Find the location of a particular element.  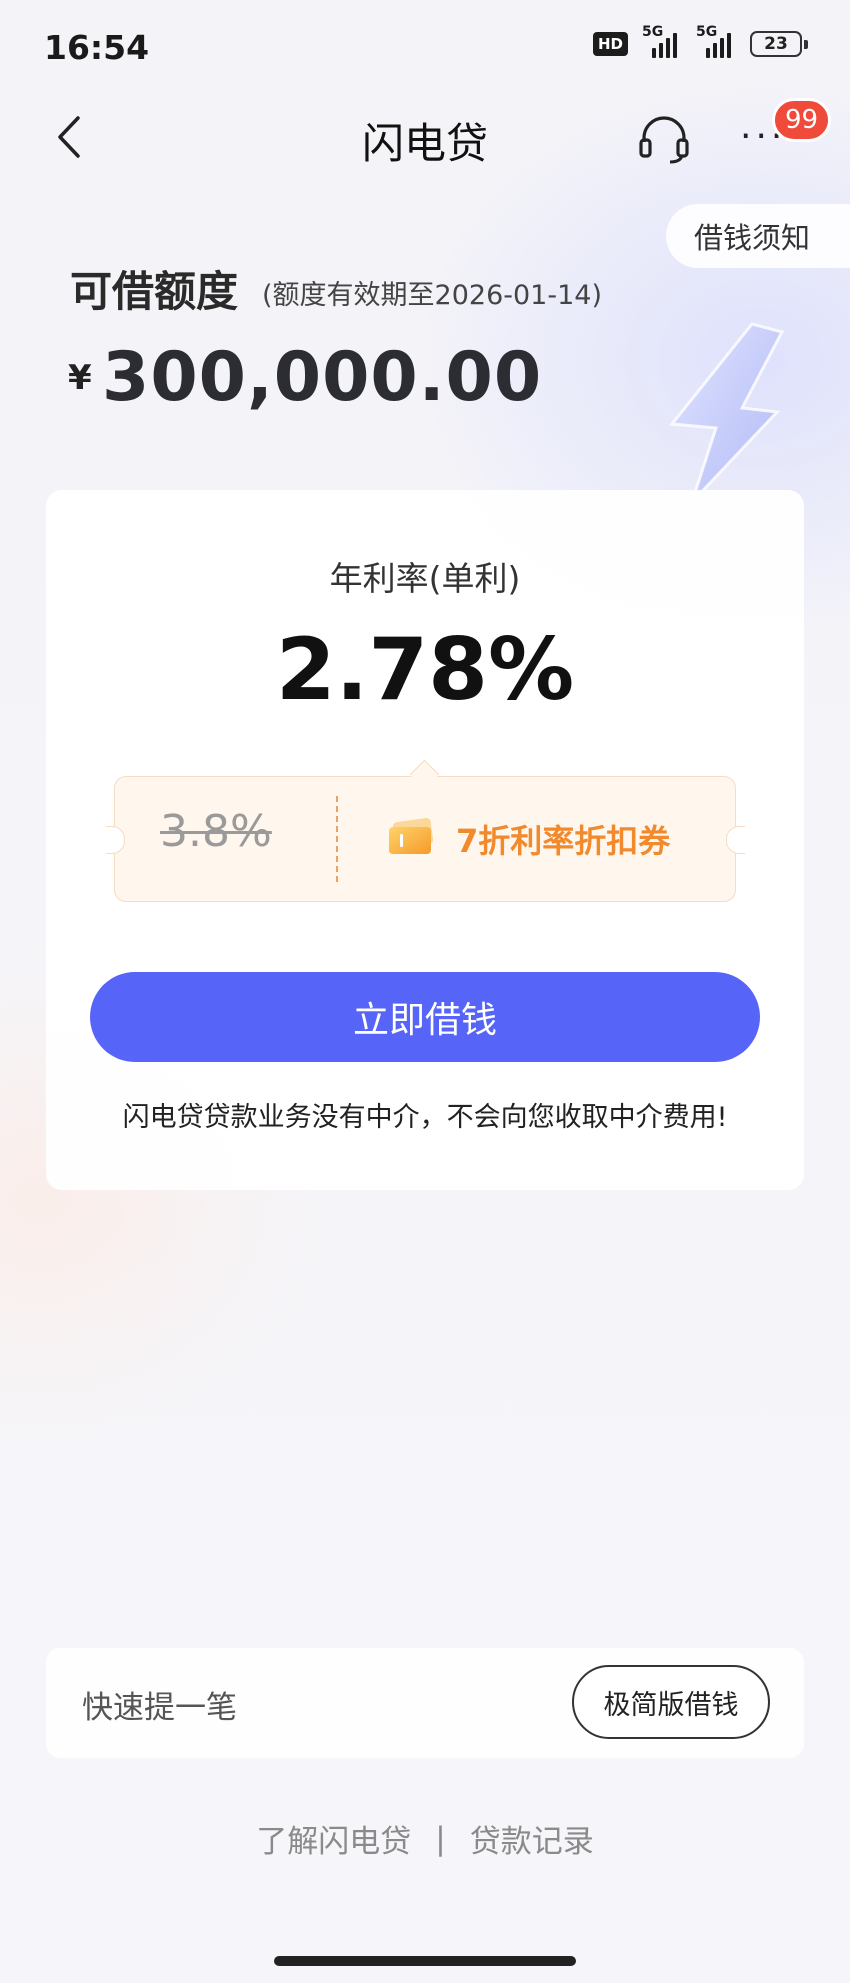

about-link: 了解闪电贷 is located at coordinates (333, 1838).